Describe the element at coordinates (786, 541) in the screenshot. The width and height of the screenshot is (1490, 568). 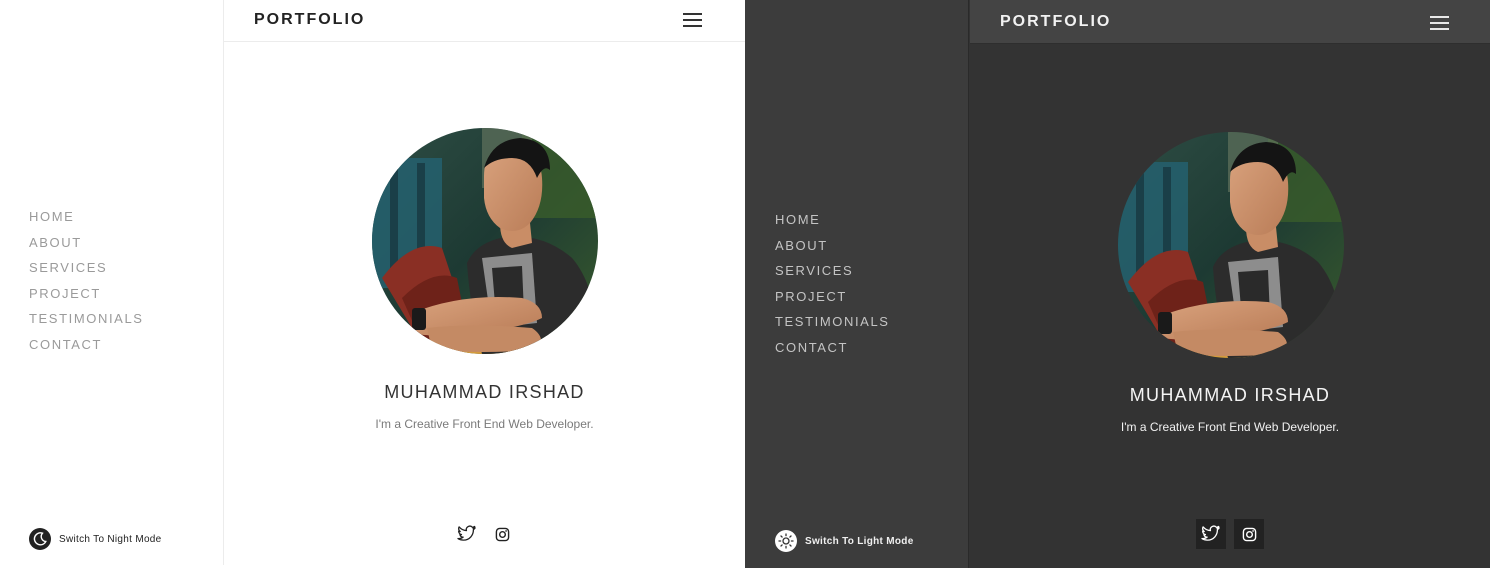
I see `sun-icon` at that location.